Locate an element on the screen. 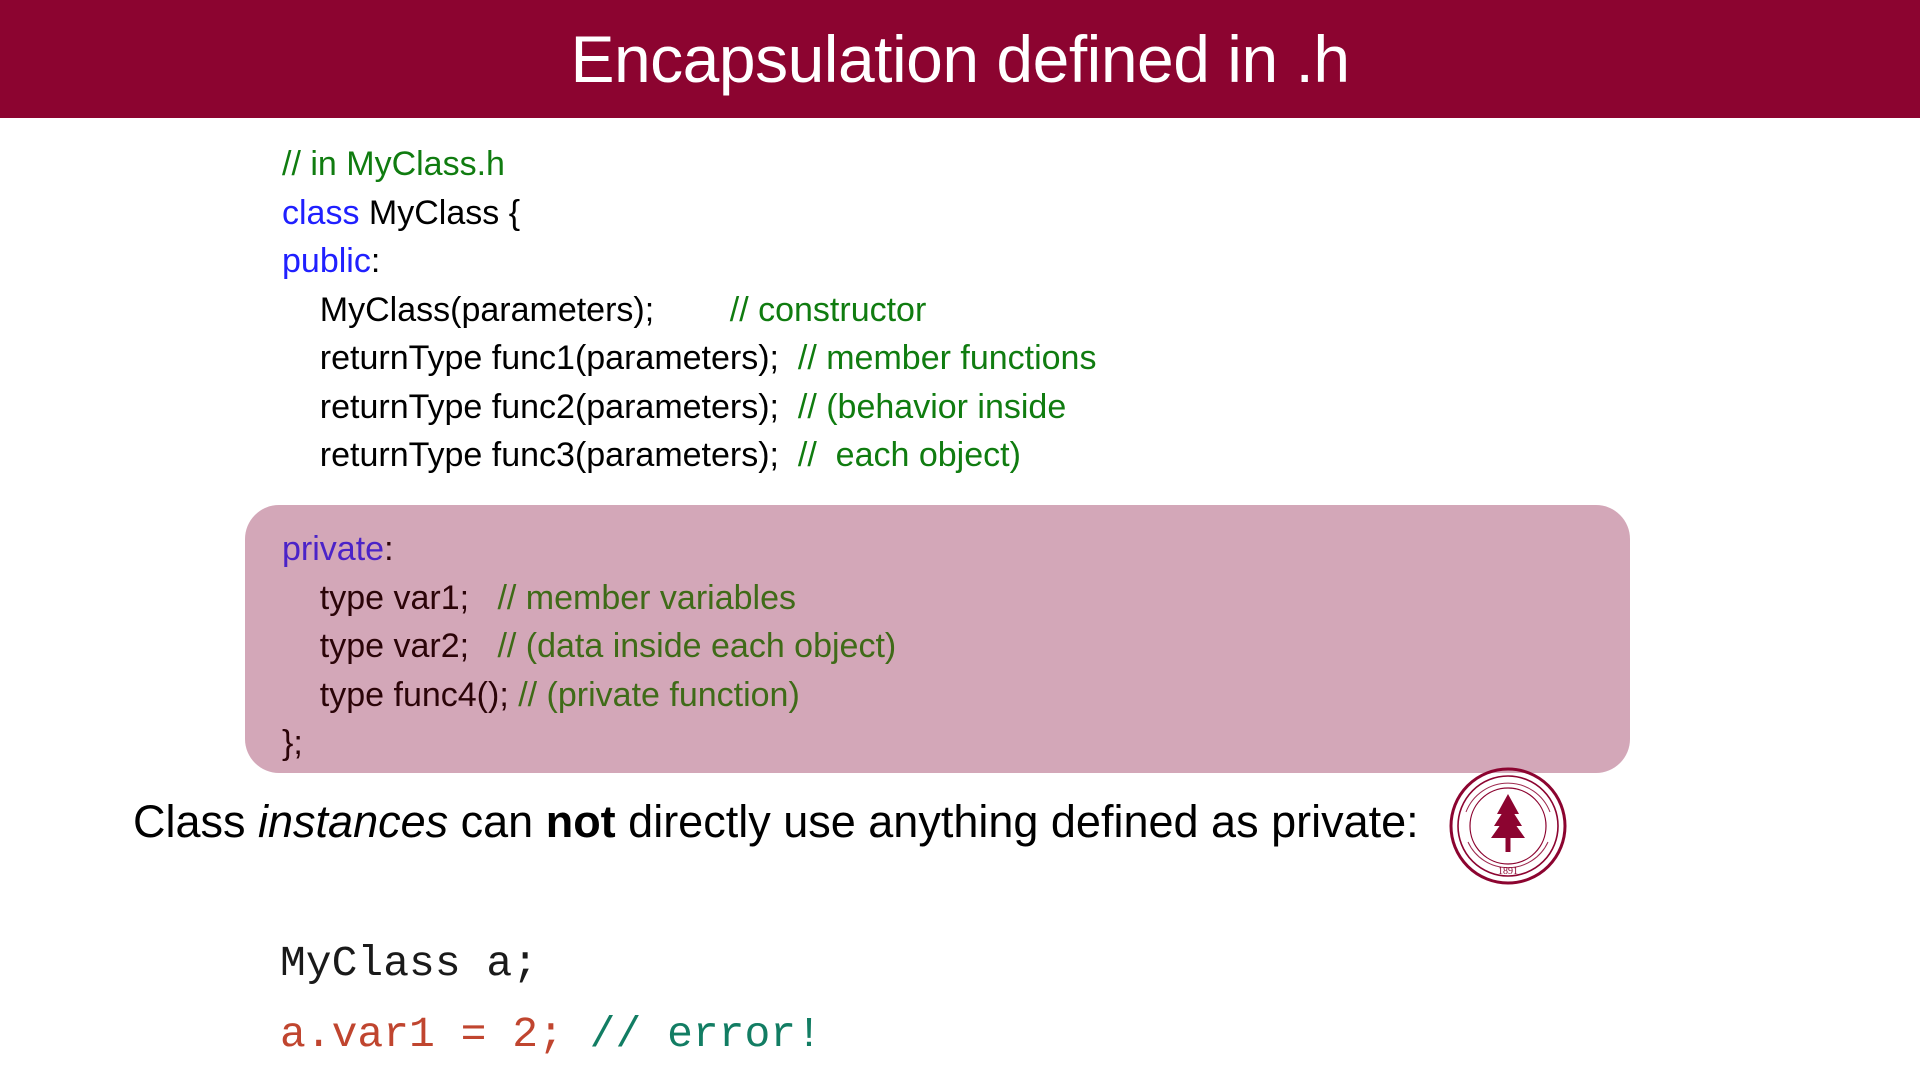 Image resolution: width=1920 pixels, height=1080 pixels. code-token-kw-priv: private is located at coordinates (333, 549).